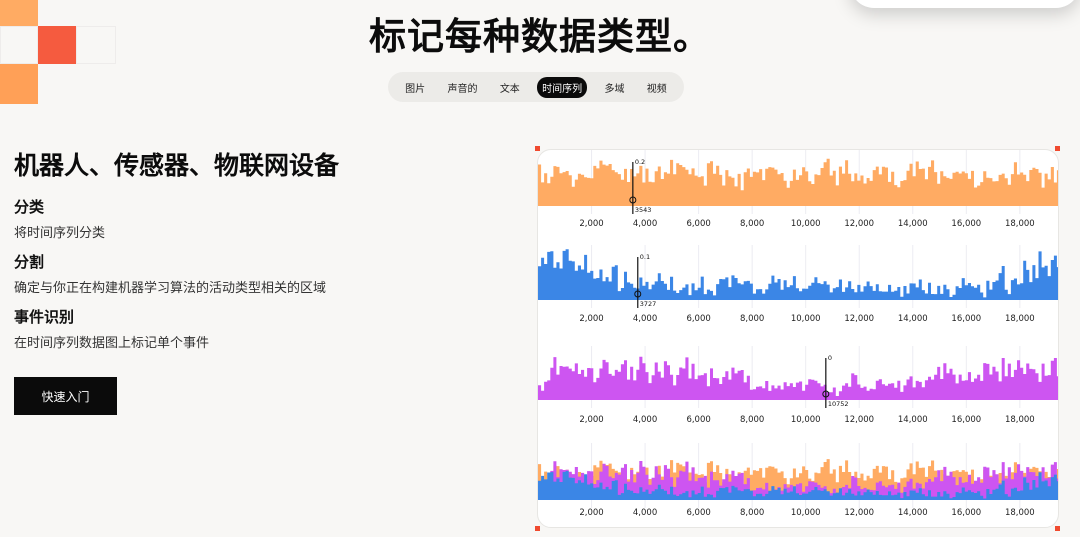 The height and width of the screenshot is (537, 1080). I want to click on resize-handle-bottom-left, so click(537, 528).